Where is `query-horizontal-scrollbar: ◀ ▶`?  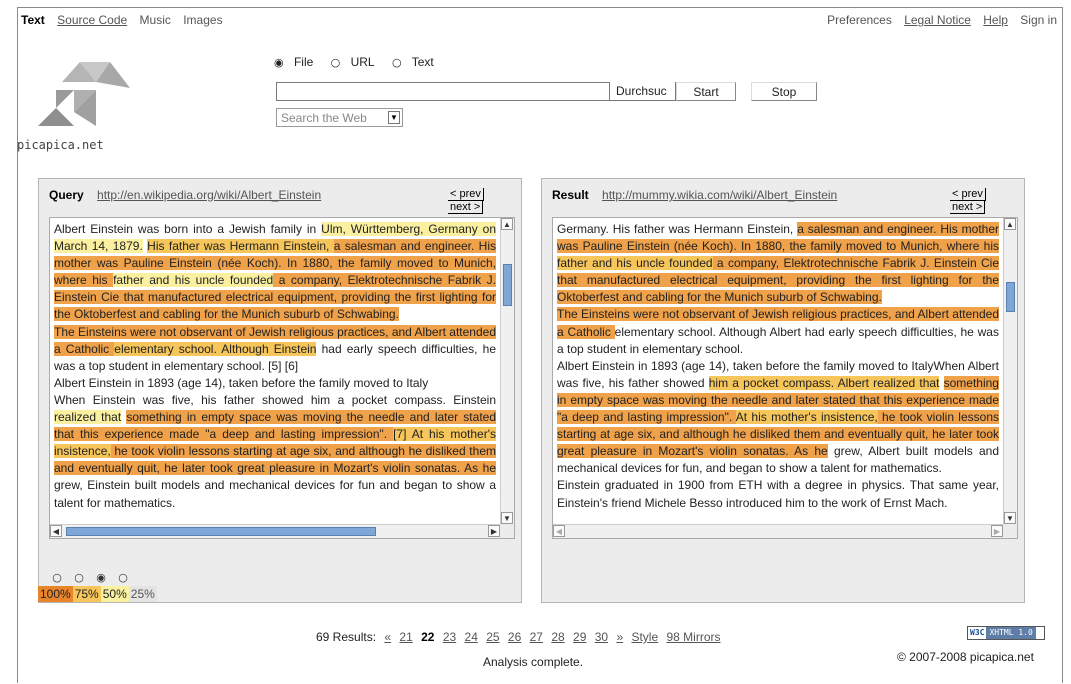
query-horizontal-scrollbar: ◀ ▶ is located at coordinates (275, 531).